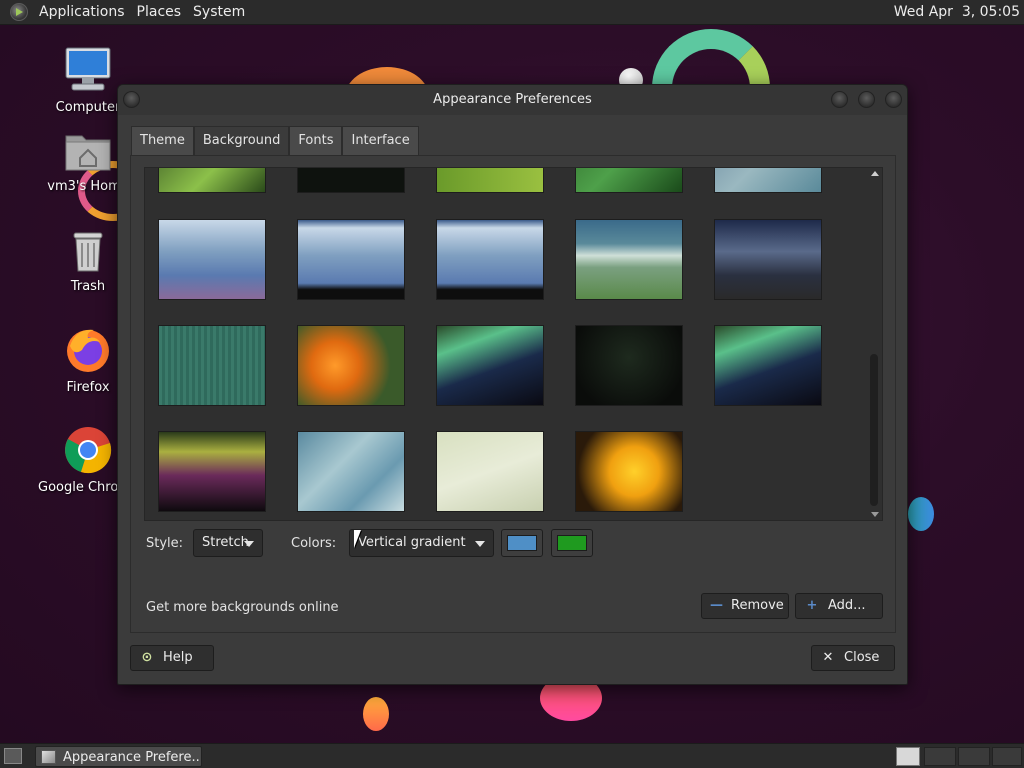  What do you see at coordinates (866, 99) in the screenshot?
I see `maximize-icon` at bounding box center [866, 99].